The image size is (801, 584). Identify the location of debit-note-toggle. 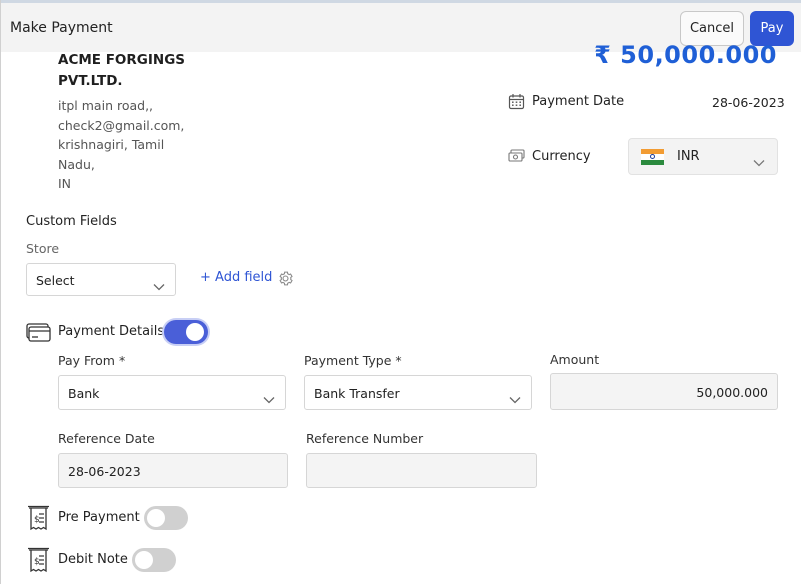
(154, 560).